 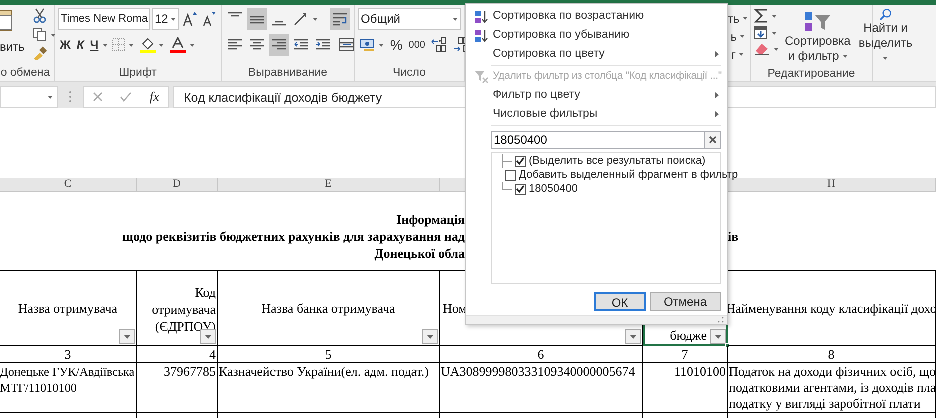 What do you see at coordinates (811, 74) in the screenshot?
I see `group-label: Редактирование` at bounding box center [811, 74].